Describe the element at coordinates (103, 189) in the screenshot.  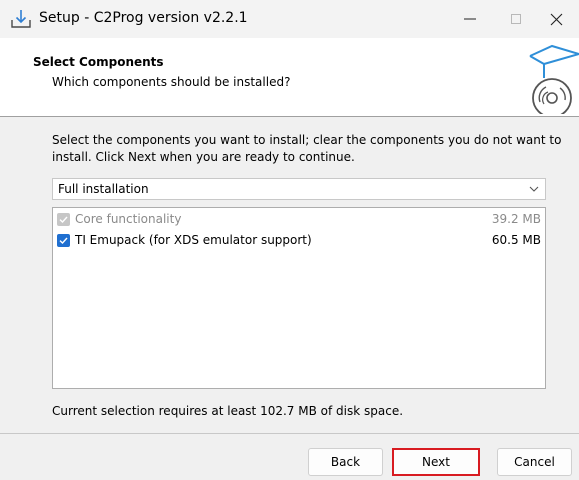
I see `installation-type-value: Full installation` at that location.